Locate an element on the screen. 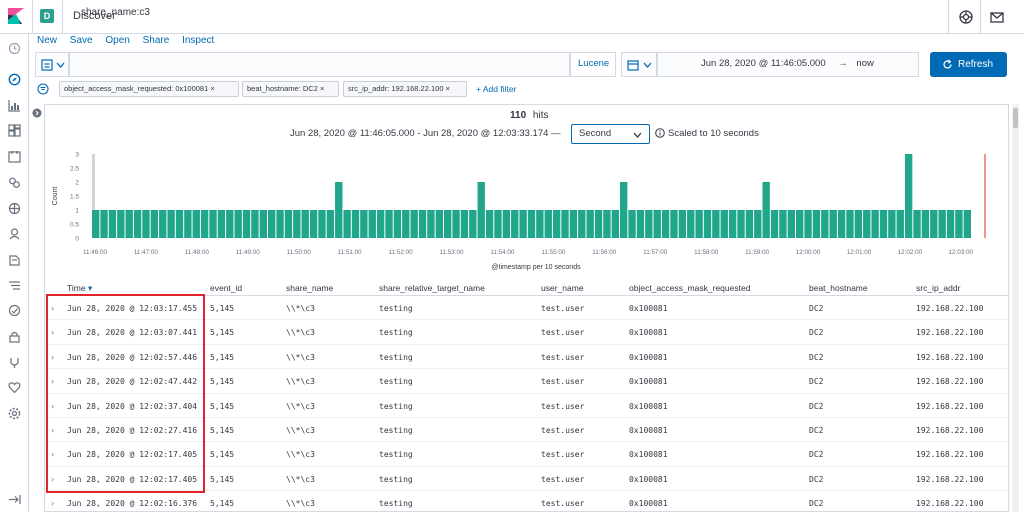 The image size is (1024, 512). help-icon is located at coordinates (966, 17).